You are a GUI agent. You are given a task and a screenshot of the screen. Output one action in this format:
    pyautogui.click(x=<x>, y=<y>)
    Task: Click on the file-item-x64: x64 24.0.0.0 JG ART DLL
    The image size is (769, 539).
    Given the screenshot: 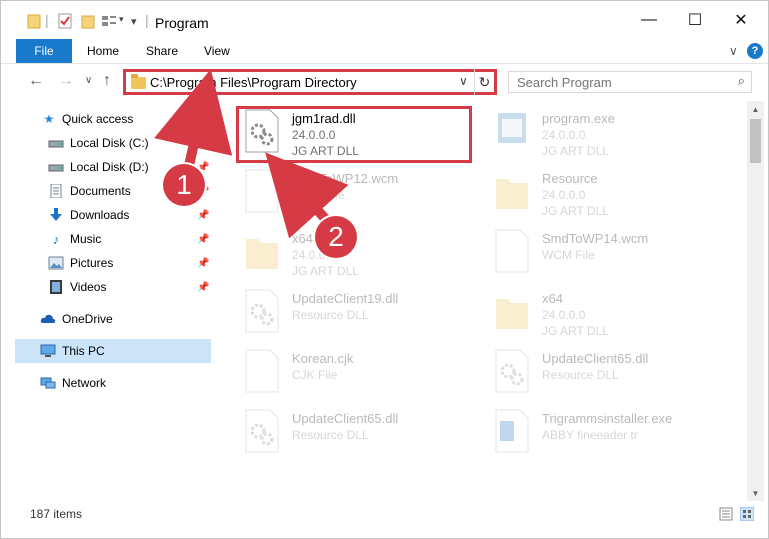 What is the action you would take?
    pyautogui.click(x=359, y=253)
    